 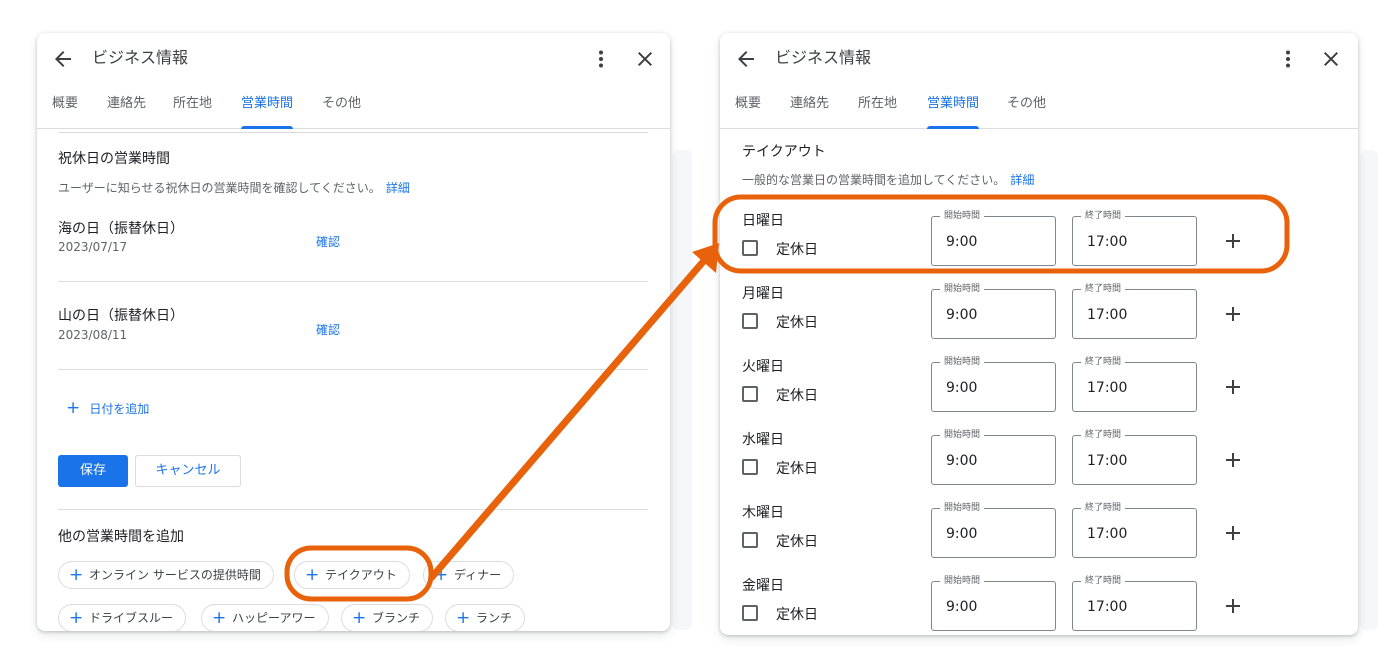 I want to click on add-date-button: + 日付を追加, so click(x=107, y=407).